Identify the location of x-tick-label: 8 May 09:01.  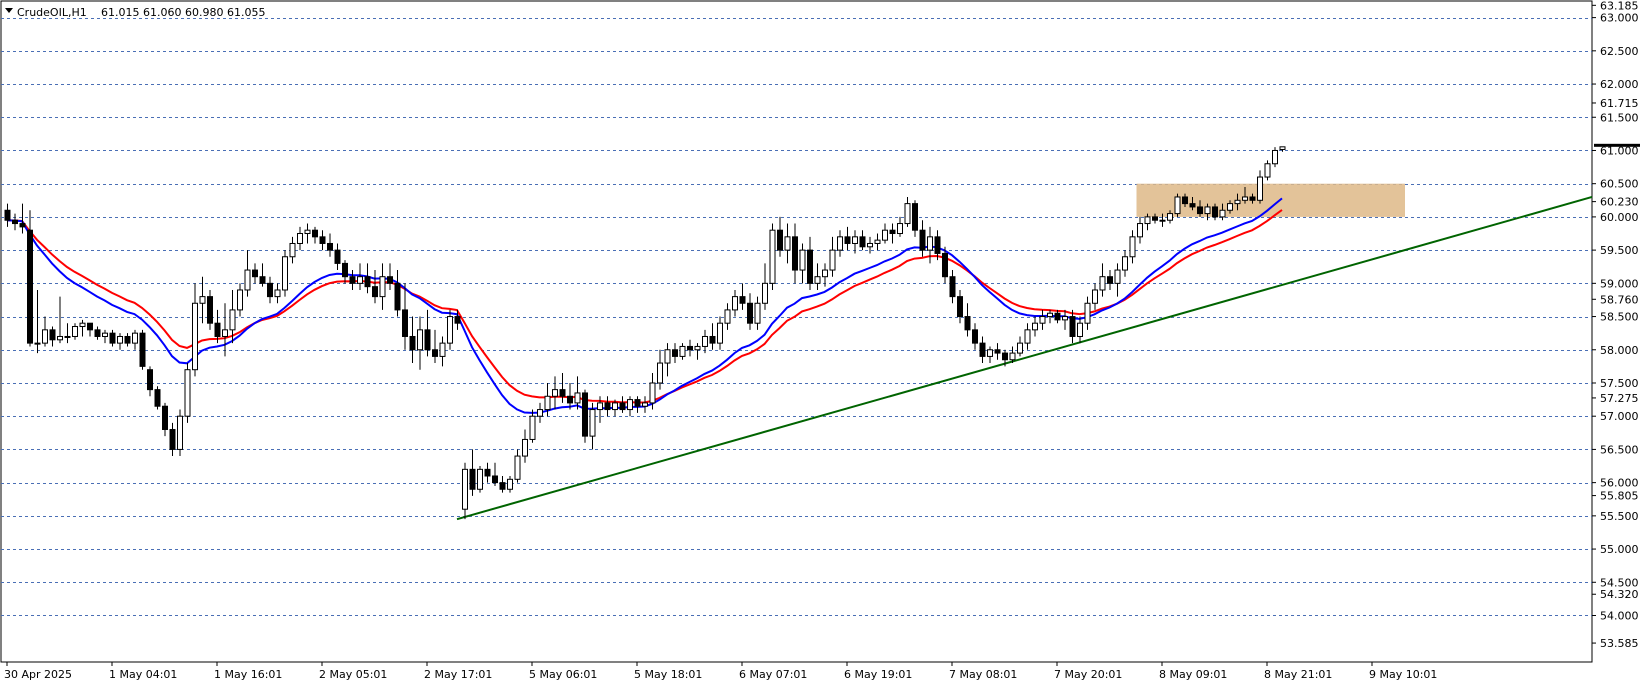
(1193, 674).